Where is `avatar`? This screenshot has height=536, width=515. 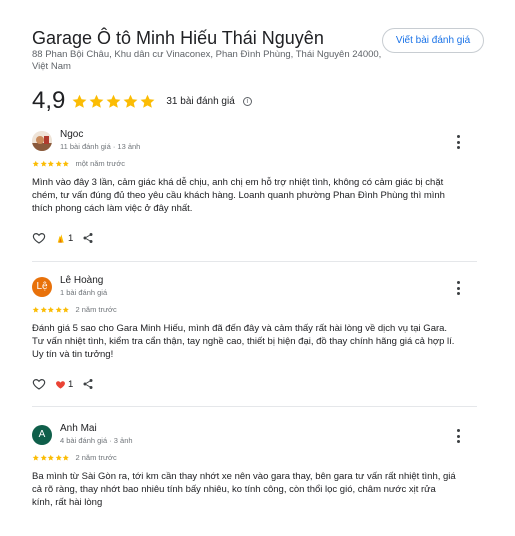
avatar is located at coordinates (42, 141).